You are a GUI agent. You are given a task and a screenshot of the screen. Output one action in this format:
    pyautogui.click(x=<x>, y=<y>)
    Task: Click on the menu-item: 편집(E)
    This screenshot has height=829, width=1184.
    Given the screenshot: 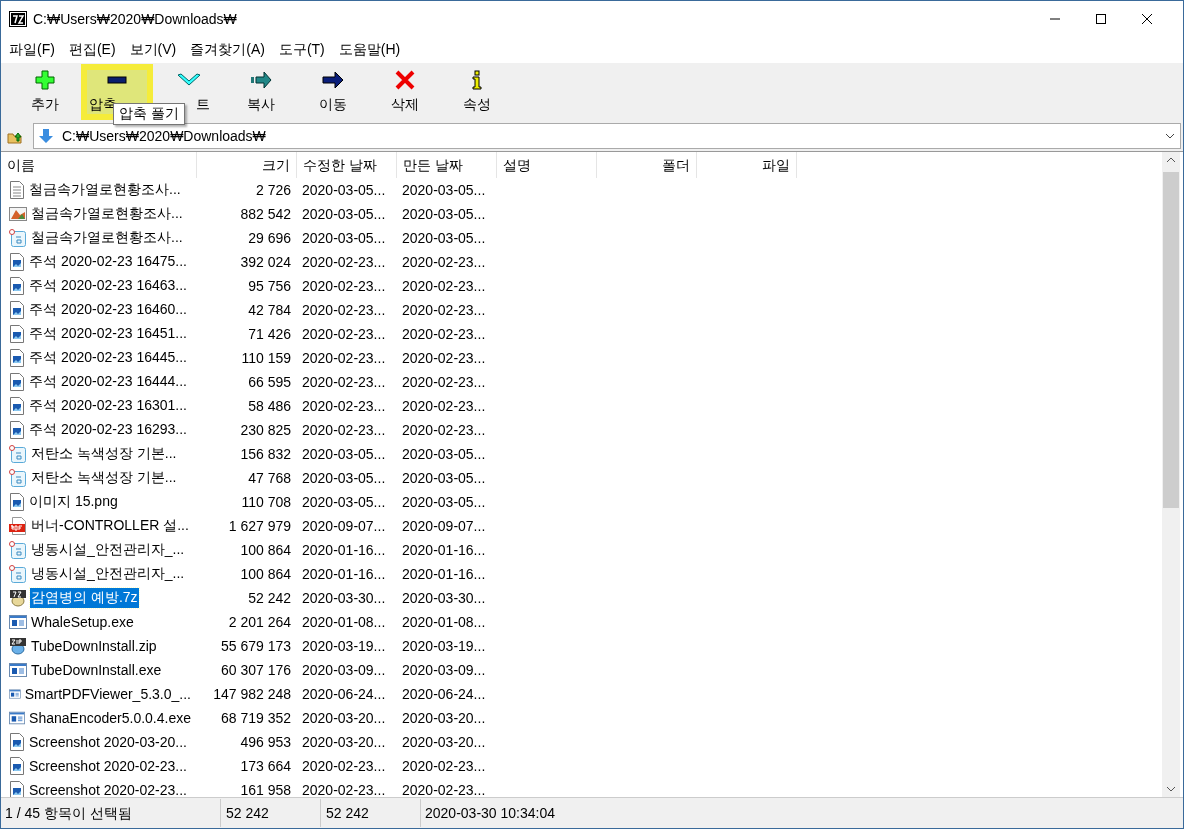 What is the action you would take?
    pyautogui.click(x=92, y=50)
    